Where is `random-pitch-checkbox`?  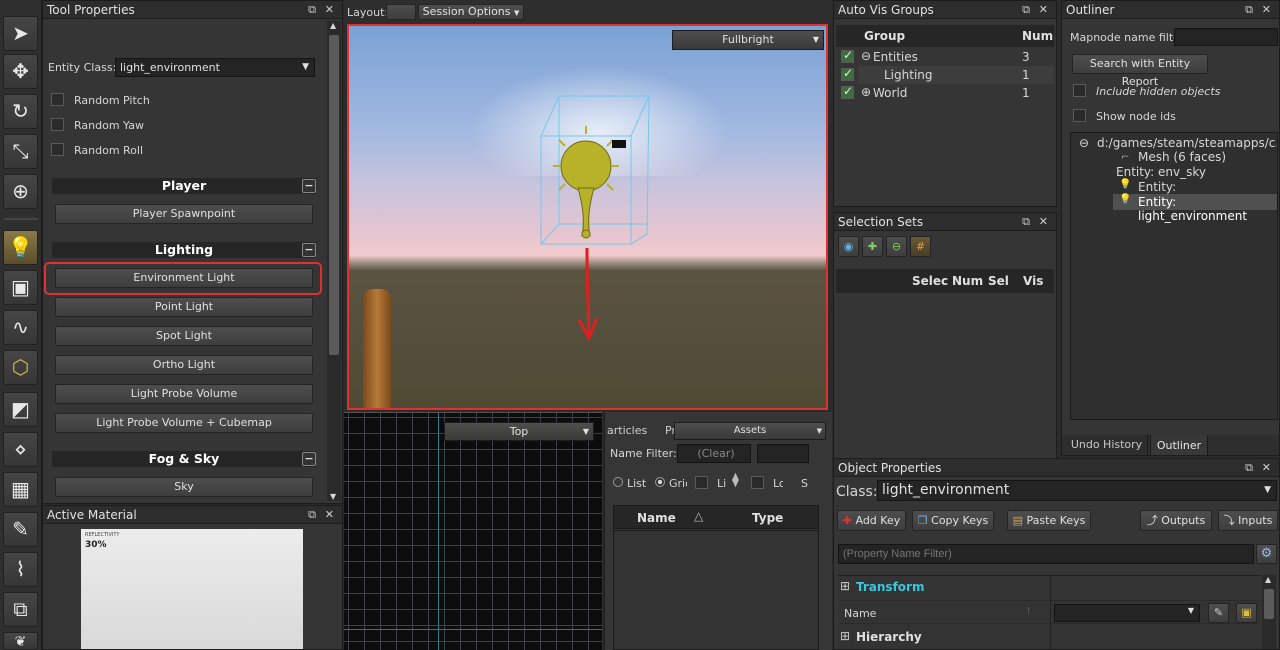
random-pitch-checkbox is located at coordinates (57, 99).